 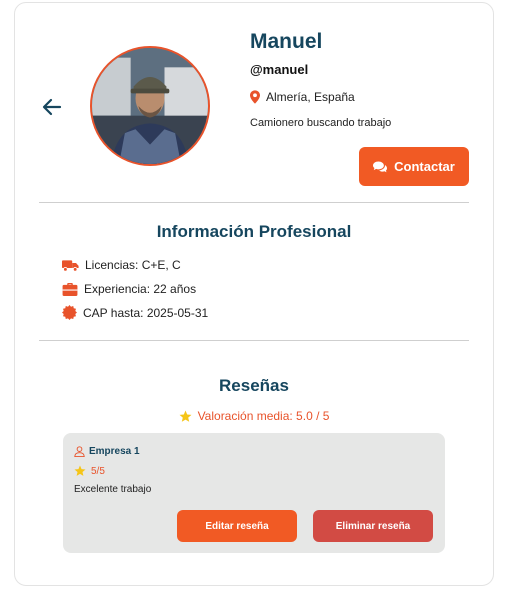 I want to click on review-score: 5/5, so click(x=89, y=471).